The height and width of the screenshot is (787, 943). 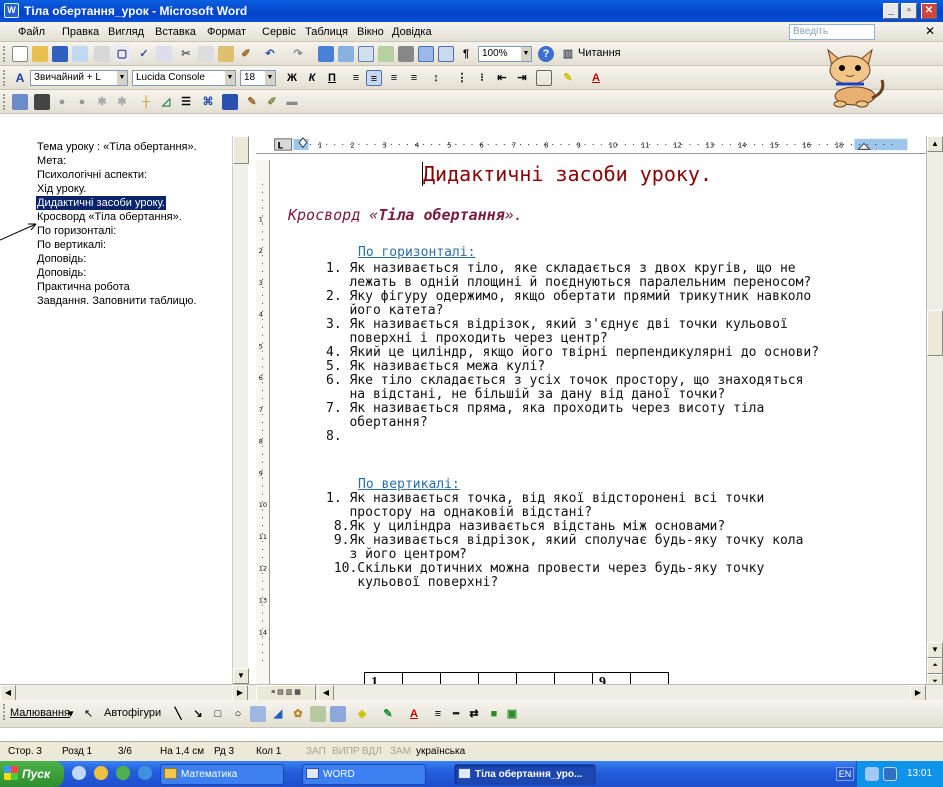 I want to click on ask-question-box: Введіть запитання, so click(x=832, y=37).